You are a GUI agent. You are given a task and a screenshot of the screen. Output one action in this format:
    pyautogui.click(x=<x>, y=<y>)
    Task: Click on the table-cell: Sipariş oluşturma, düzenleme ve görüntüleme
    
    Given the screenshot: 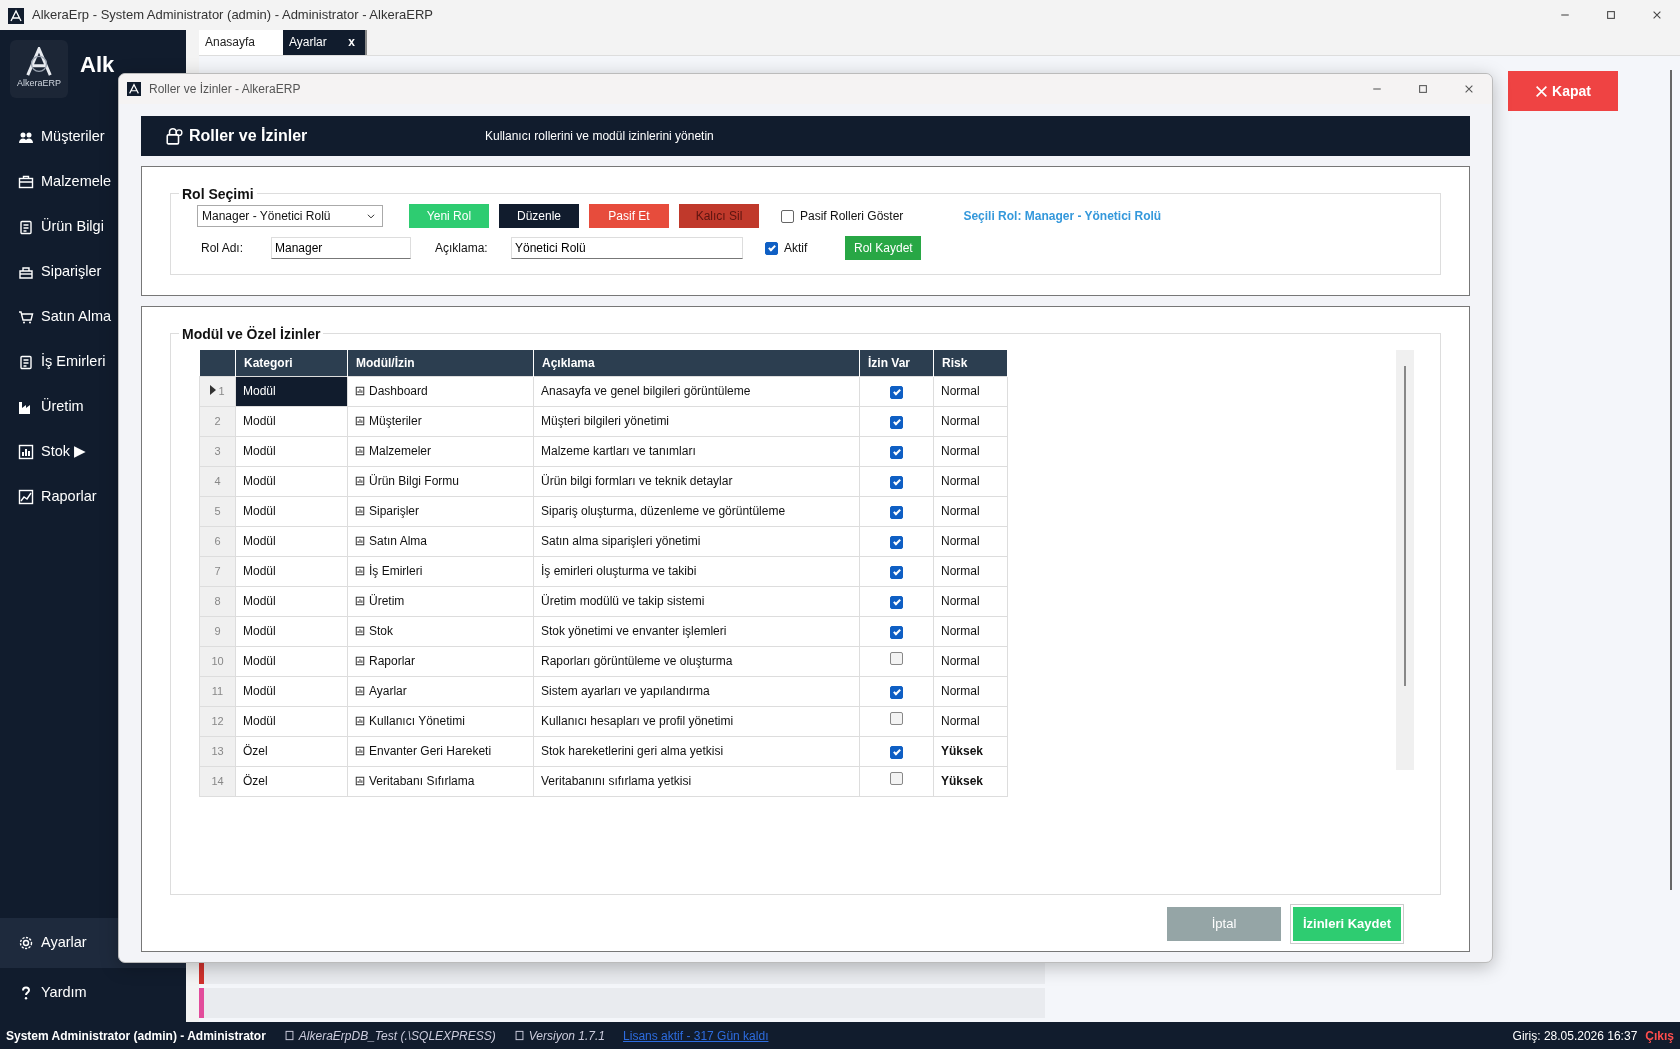 What is the action you would take?
    pyautogui.click(x=696, y=511)
    